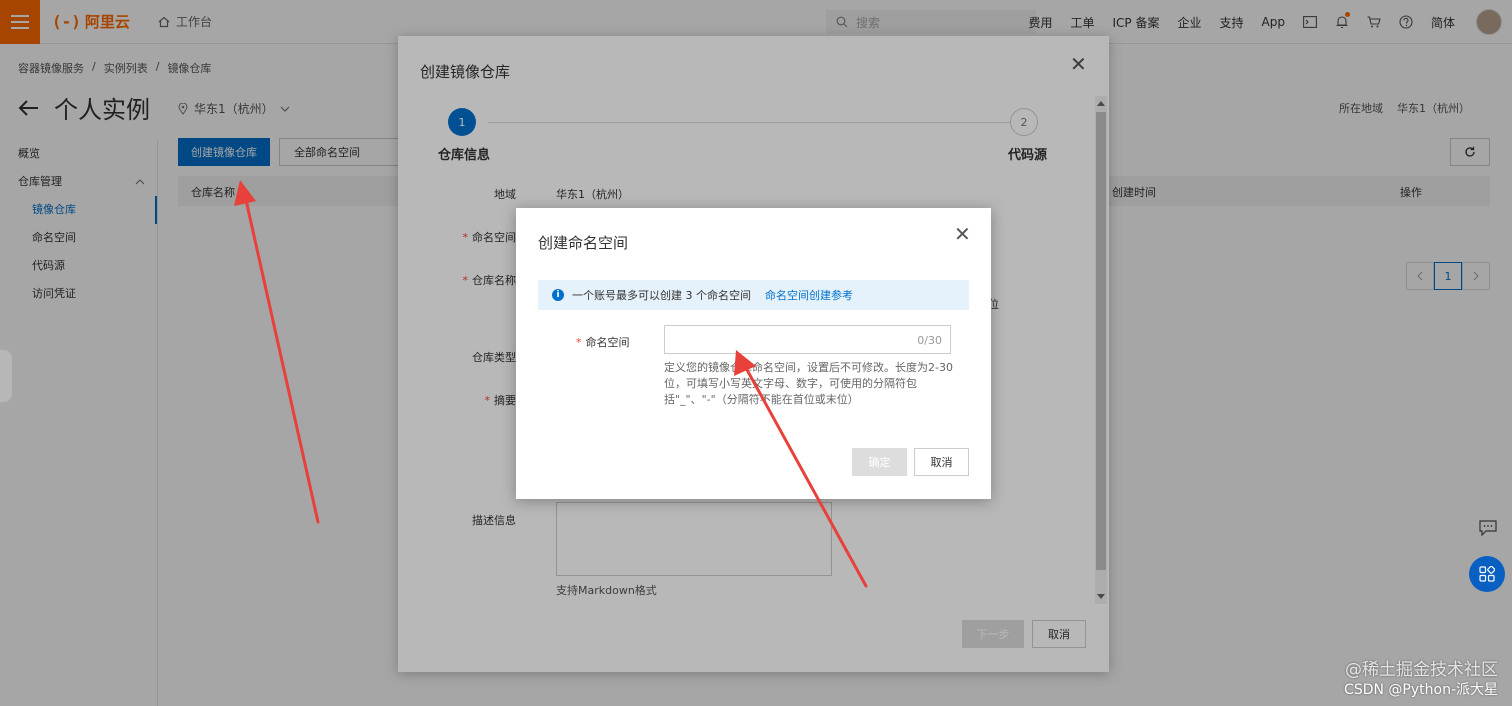 The width and height of the screenshot is (1512, 706). I want to click on watermark: @稀土掘金技术社区 CSDN @Python-派大星, so click(1421, 680).